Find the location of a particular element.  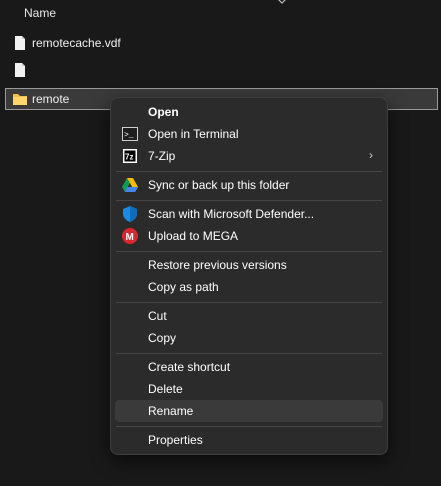

menu-item-create-shortcut: Create shortcut is located at coordinates (249, 367).